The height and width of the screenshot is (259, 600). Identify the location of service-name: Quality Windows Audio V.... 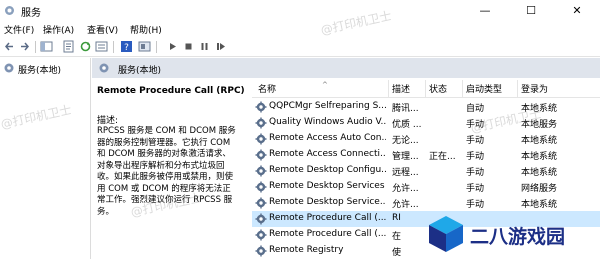
(327, 122).